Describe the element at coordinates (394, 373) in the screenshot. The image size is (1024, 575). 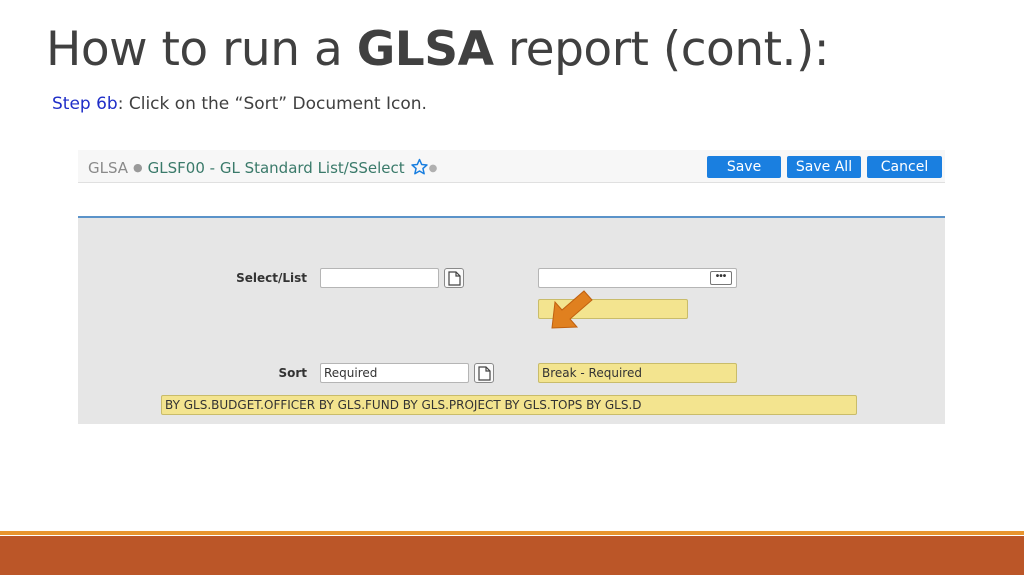
I see `sort-input: Required` at that location.